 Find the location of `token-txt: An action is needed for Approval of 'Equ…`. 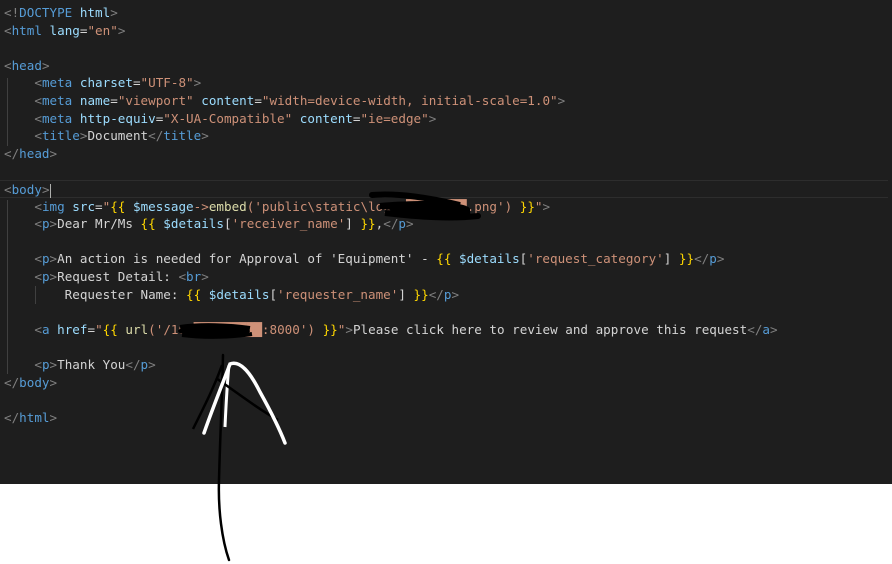

token-txt: An action is needed for Approval of 'Equ… is located at coordinates (247, 259).